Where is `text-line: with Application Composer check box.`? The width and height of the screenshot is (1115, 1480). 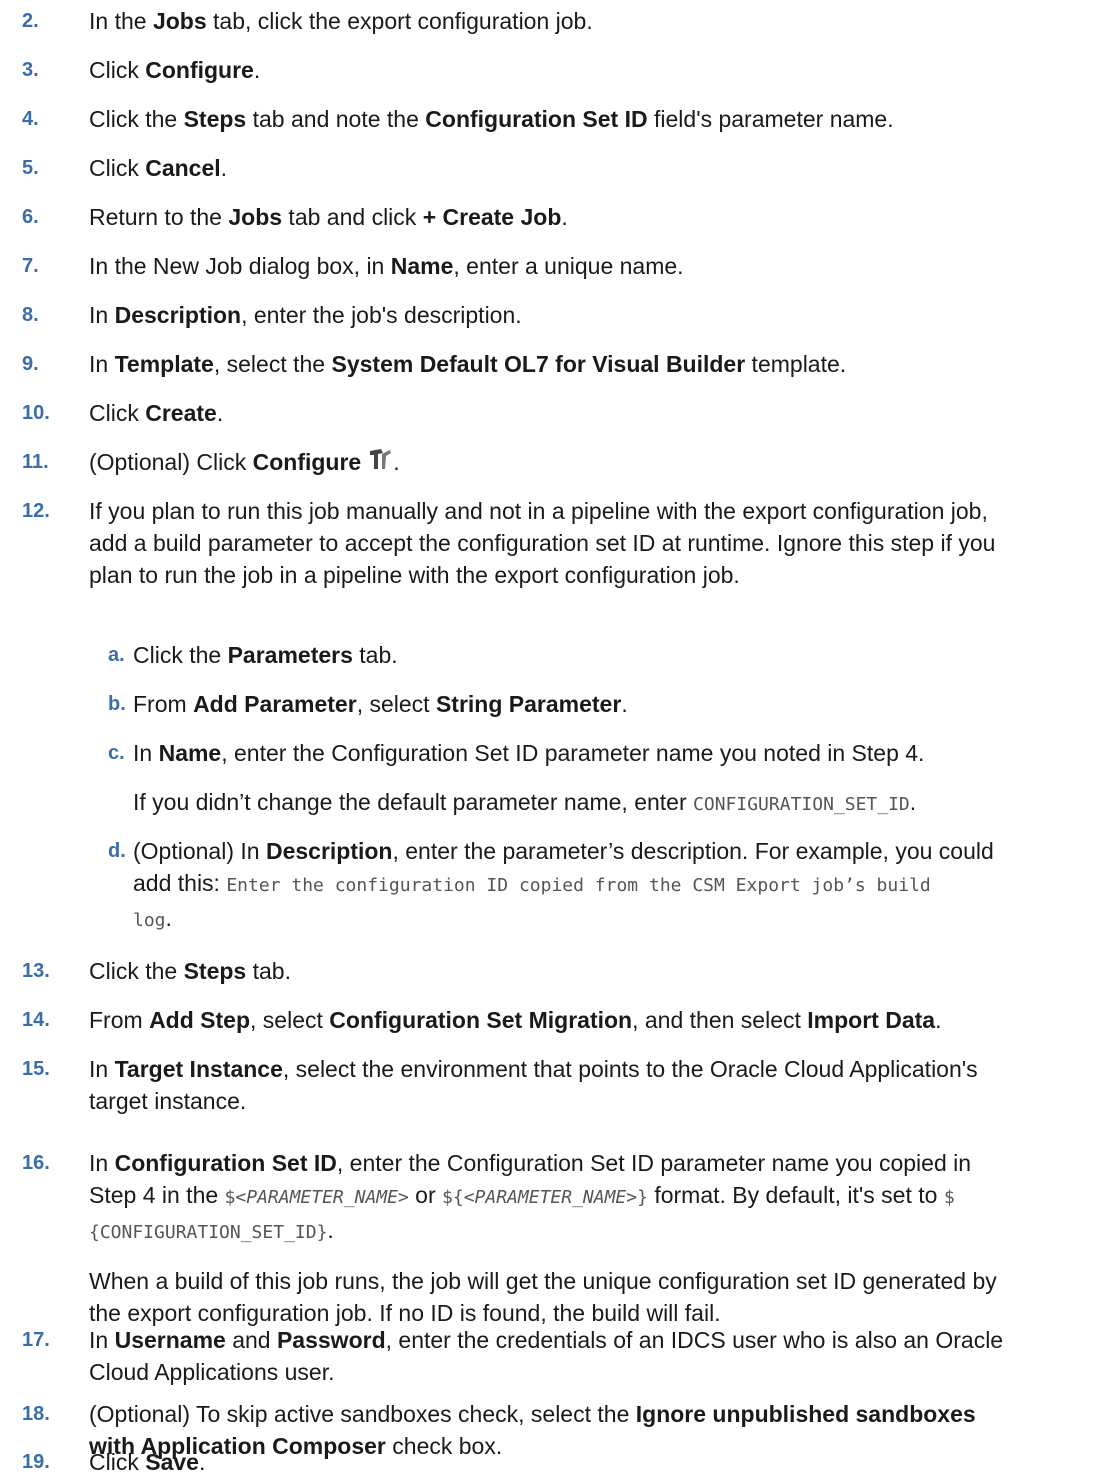 text-line: with Application Composer check box. is located at coordinates (532, 1446).